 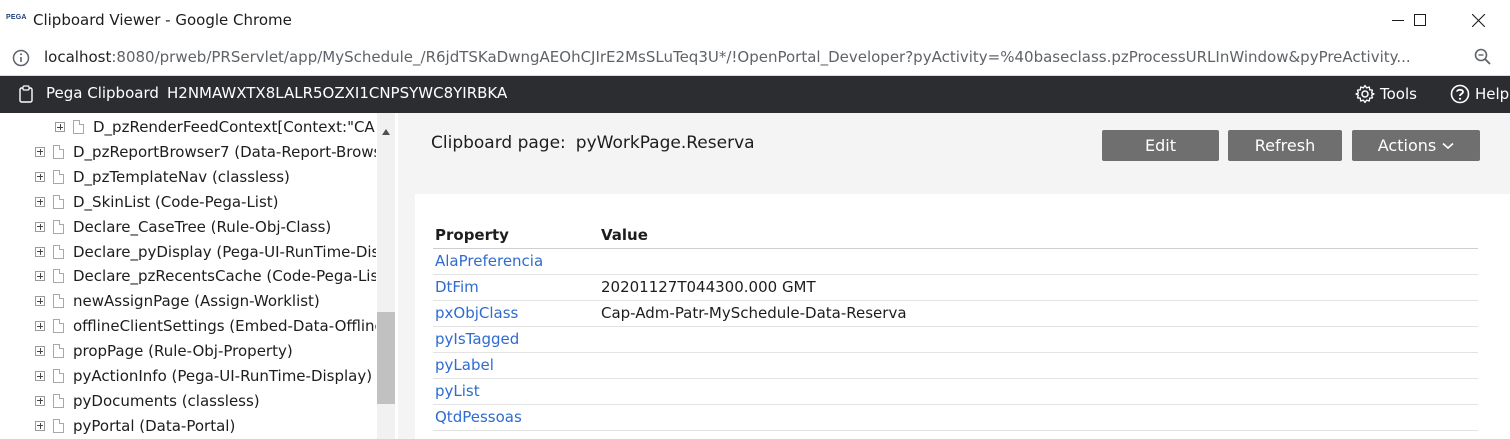 I want to click on tree-item-label: D_pzRenderFeedContext[Context:"CAF, so click(x=234, y=127).